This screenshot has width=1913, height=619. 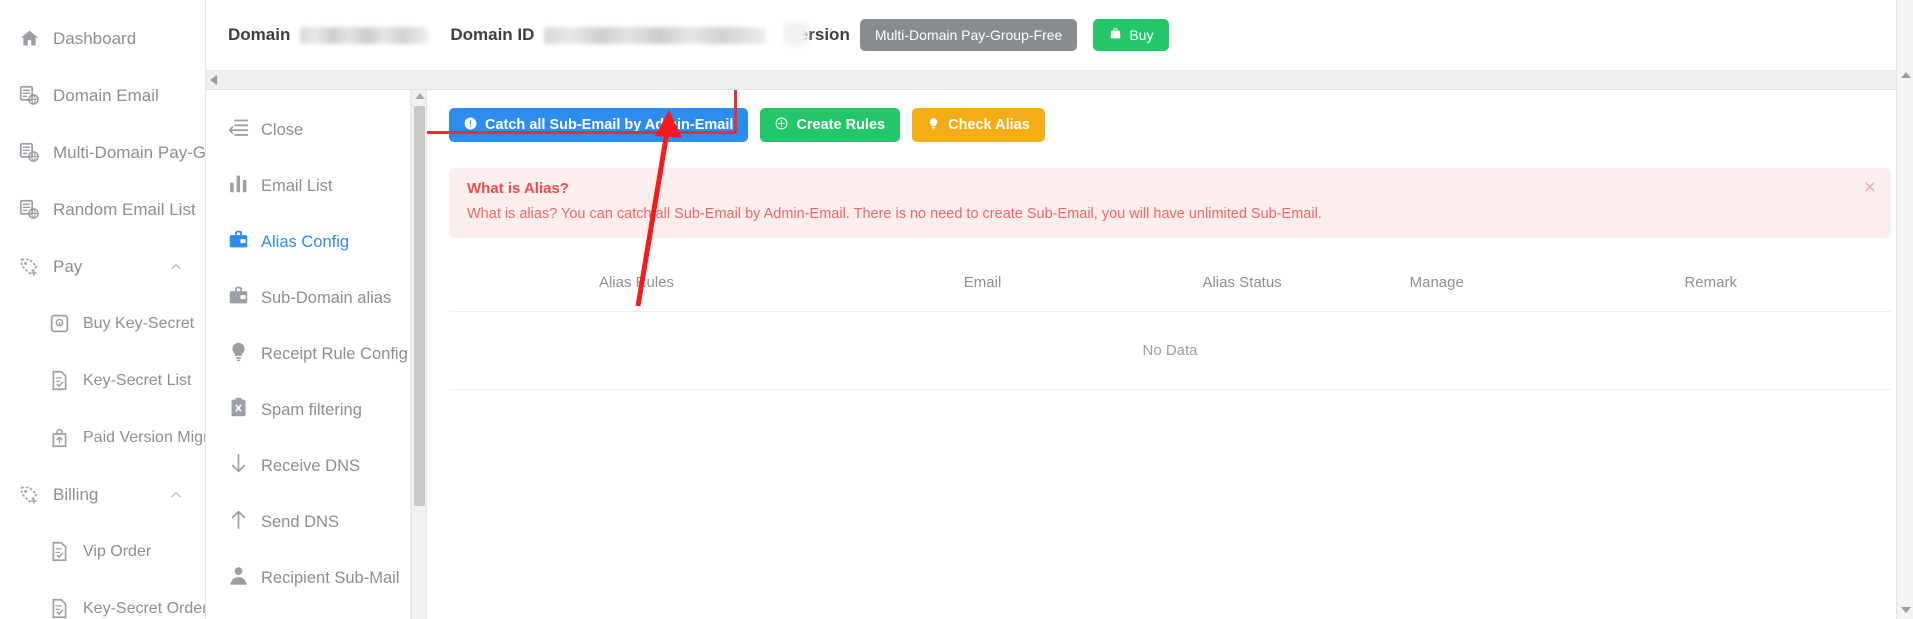 I want to click on secondary-nav-item-label: Recipient Sub-Mail, so click(x=330, y=577).